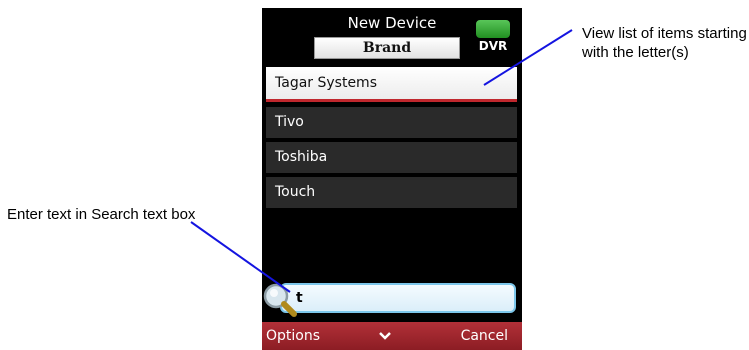 The image size is (749, 350). Describe the element at coordinates (391, 84) in the screenshot. I see `list-item: Tagar Systems` at that location.